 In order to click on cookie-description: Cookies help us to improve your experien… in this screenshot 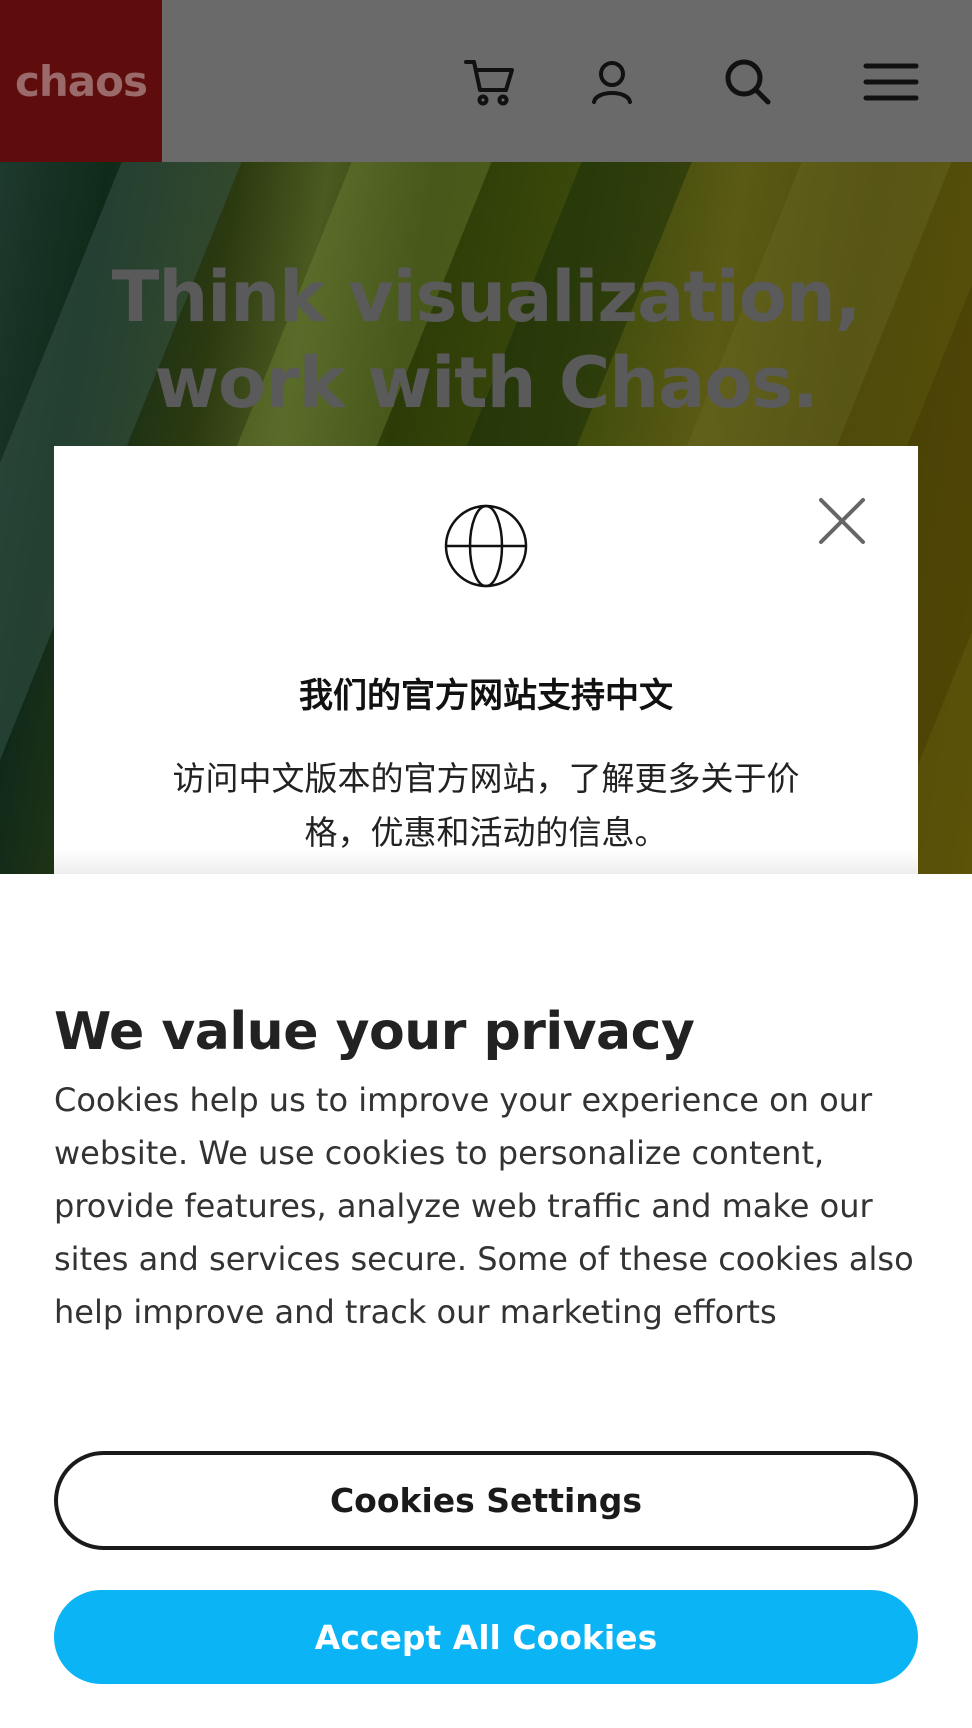, I will do `click(484, 1206)`.